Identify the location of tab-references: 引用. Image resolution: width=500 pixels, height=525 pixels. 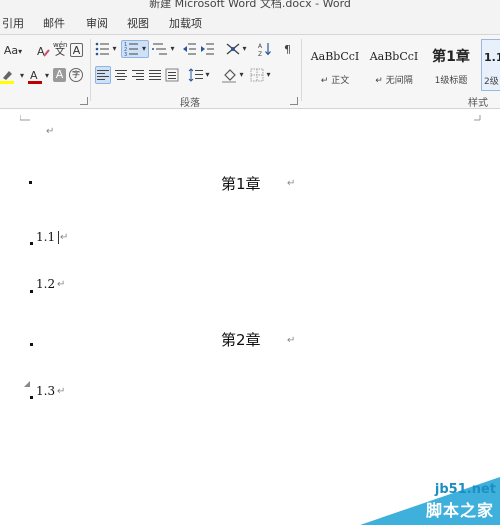
(13, 23).